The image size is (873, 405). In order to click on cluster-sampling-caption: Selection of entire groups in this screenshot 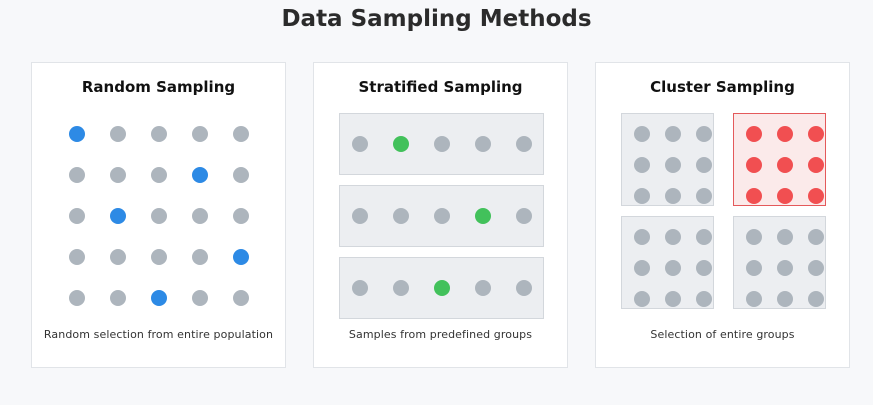, I will do `click(722, 334)`.